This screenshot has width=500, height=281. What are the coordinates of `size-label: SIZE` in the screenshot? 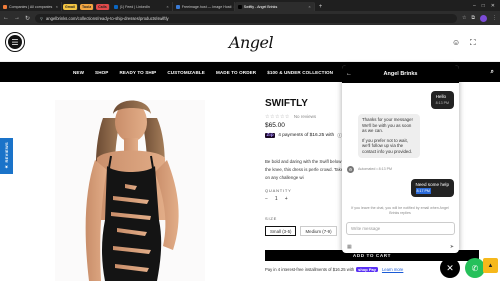 It's located at (271, 218).